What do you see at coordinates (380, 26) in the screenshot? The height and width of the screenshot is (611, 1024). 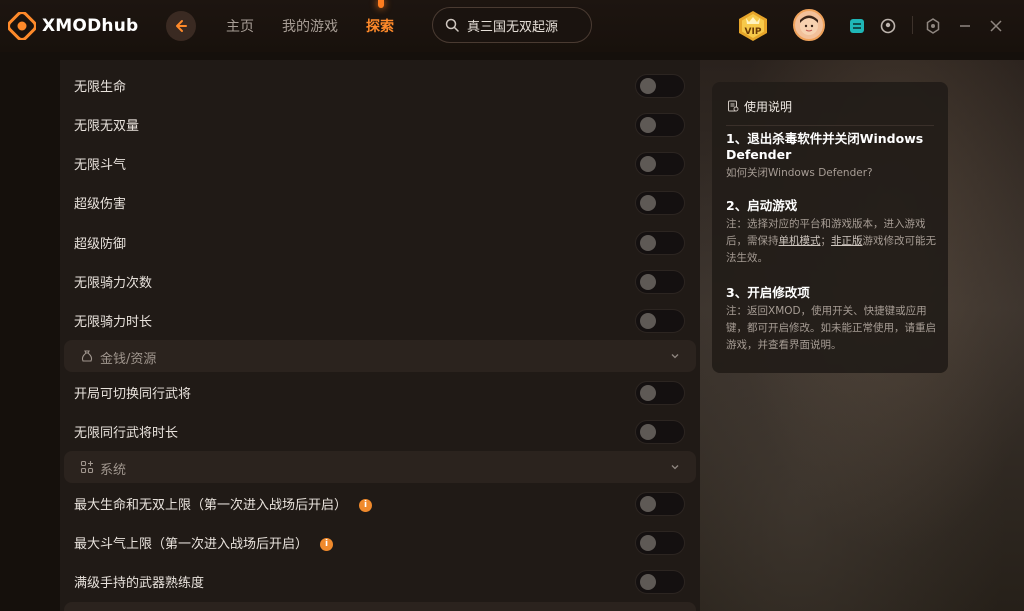 I see `nav-explore: 探索` at bounding box center [380, 26].